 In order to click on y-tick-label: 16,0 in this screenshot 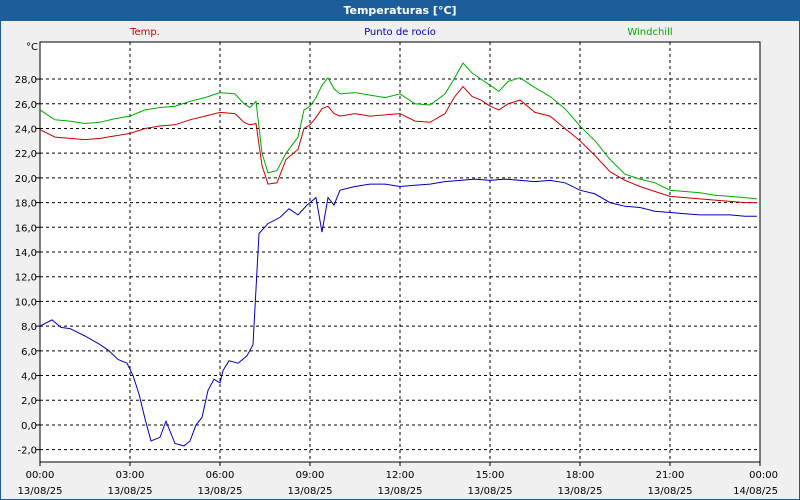, I will do `click(26, 228)`.